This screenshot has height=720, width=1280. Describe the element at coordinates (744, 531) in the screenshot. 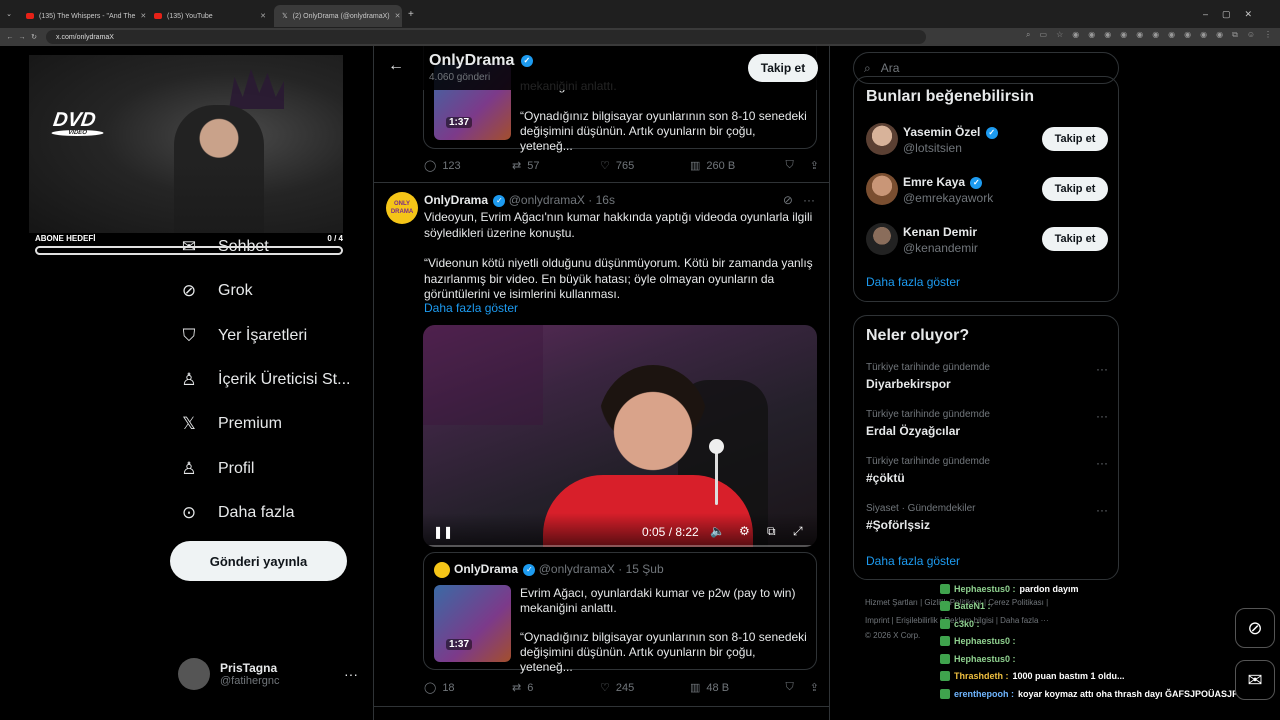

I see `settings-icon: ⚙` at that location.